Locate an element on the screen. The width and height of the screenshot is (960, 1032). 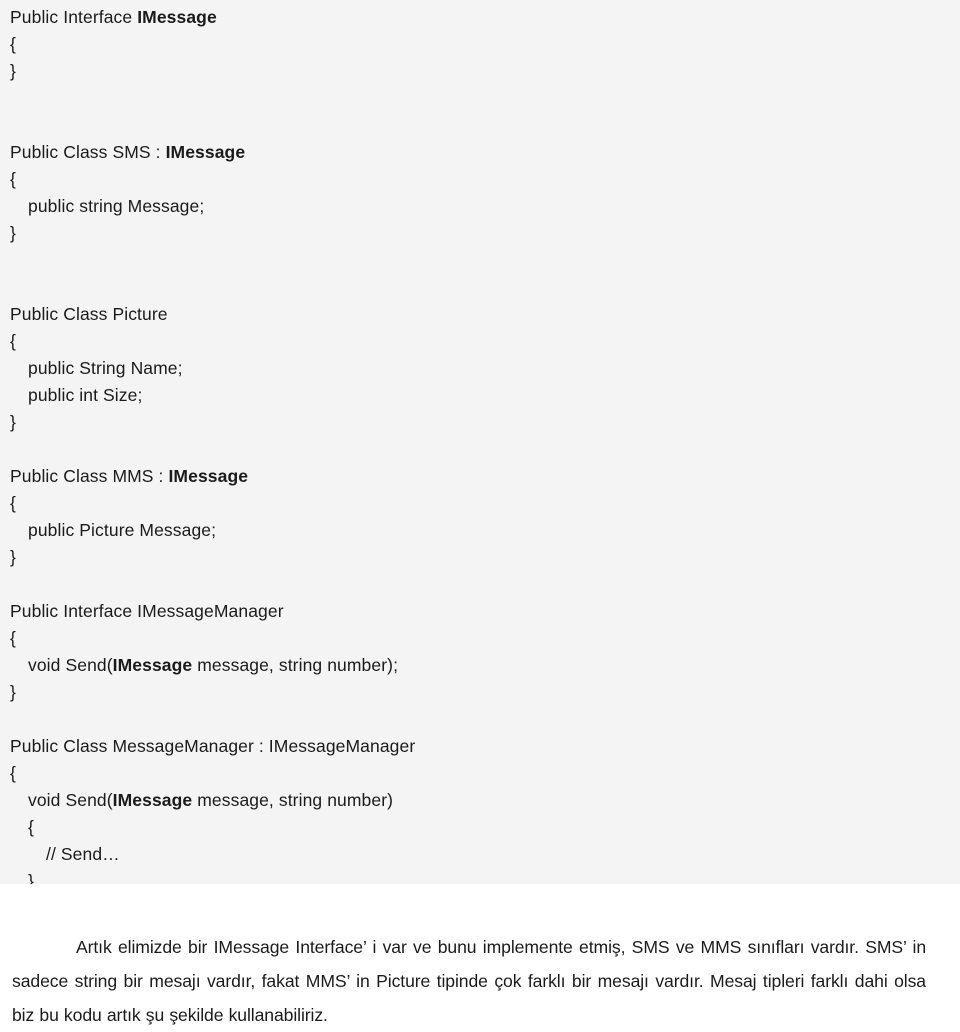
code-line: Public Interface IMessageManager is located at coordinates (480, 611).